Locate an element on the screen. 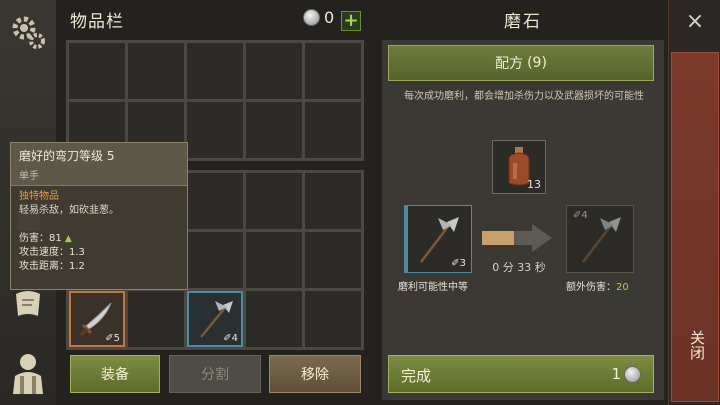  output-weapon-slot: ✐4 is located at coordinates (600, 239).